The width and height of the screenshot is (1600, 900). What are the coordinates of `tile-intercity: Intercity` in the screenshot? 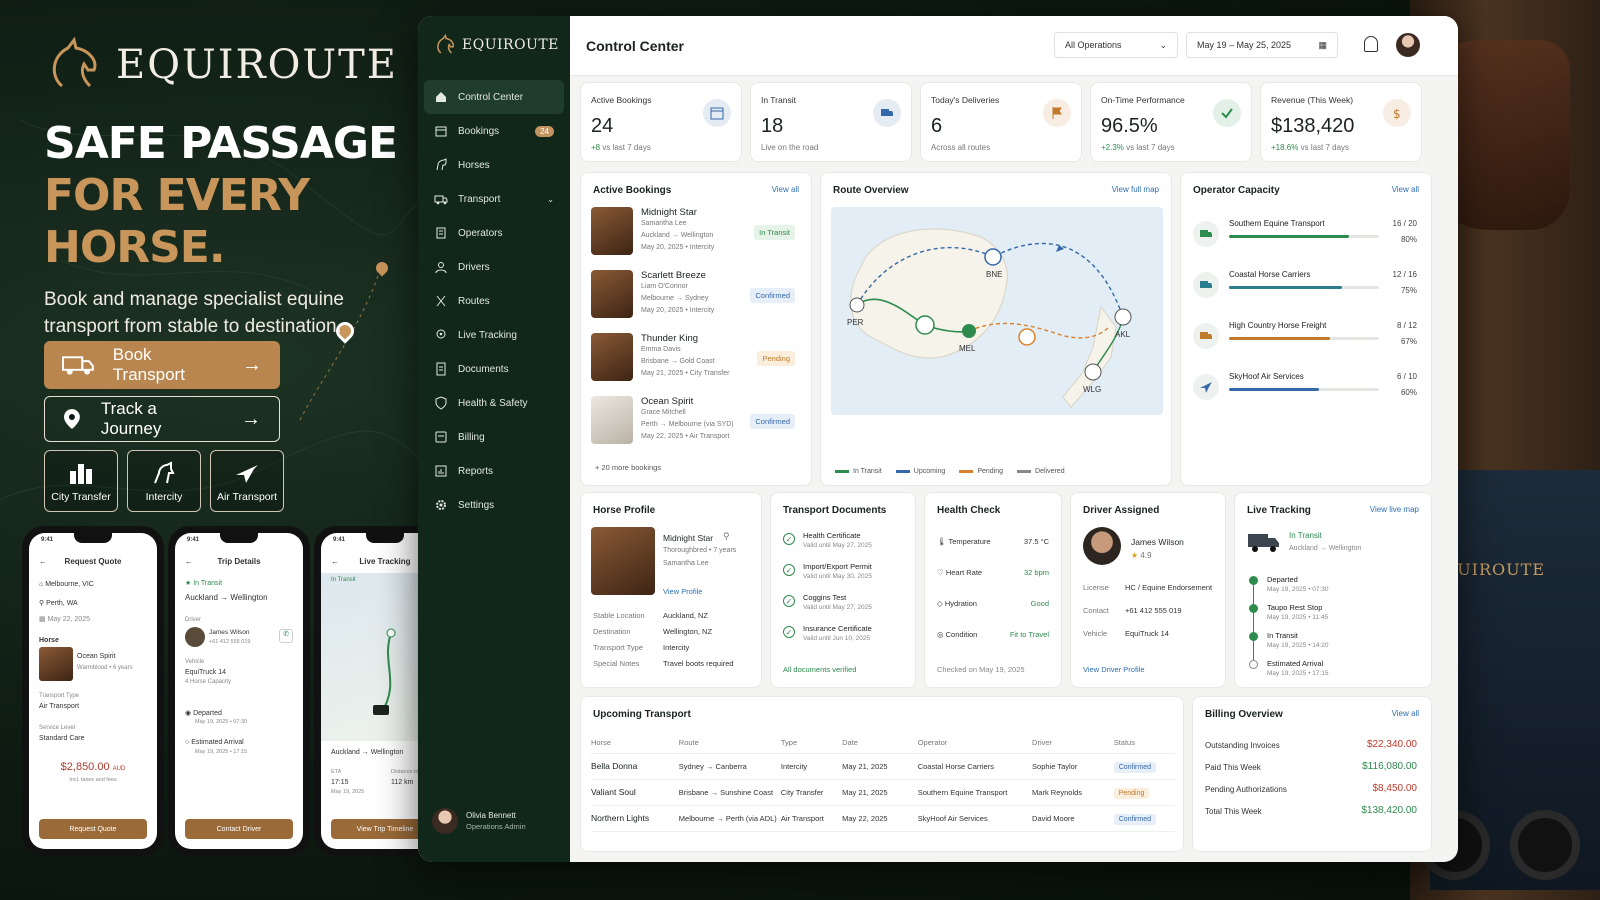 It's located at (164, 481).